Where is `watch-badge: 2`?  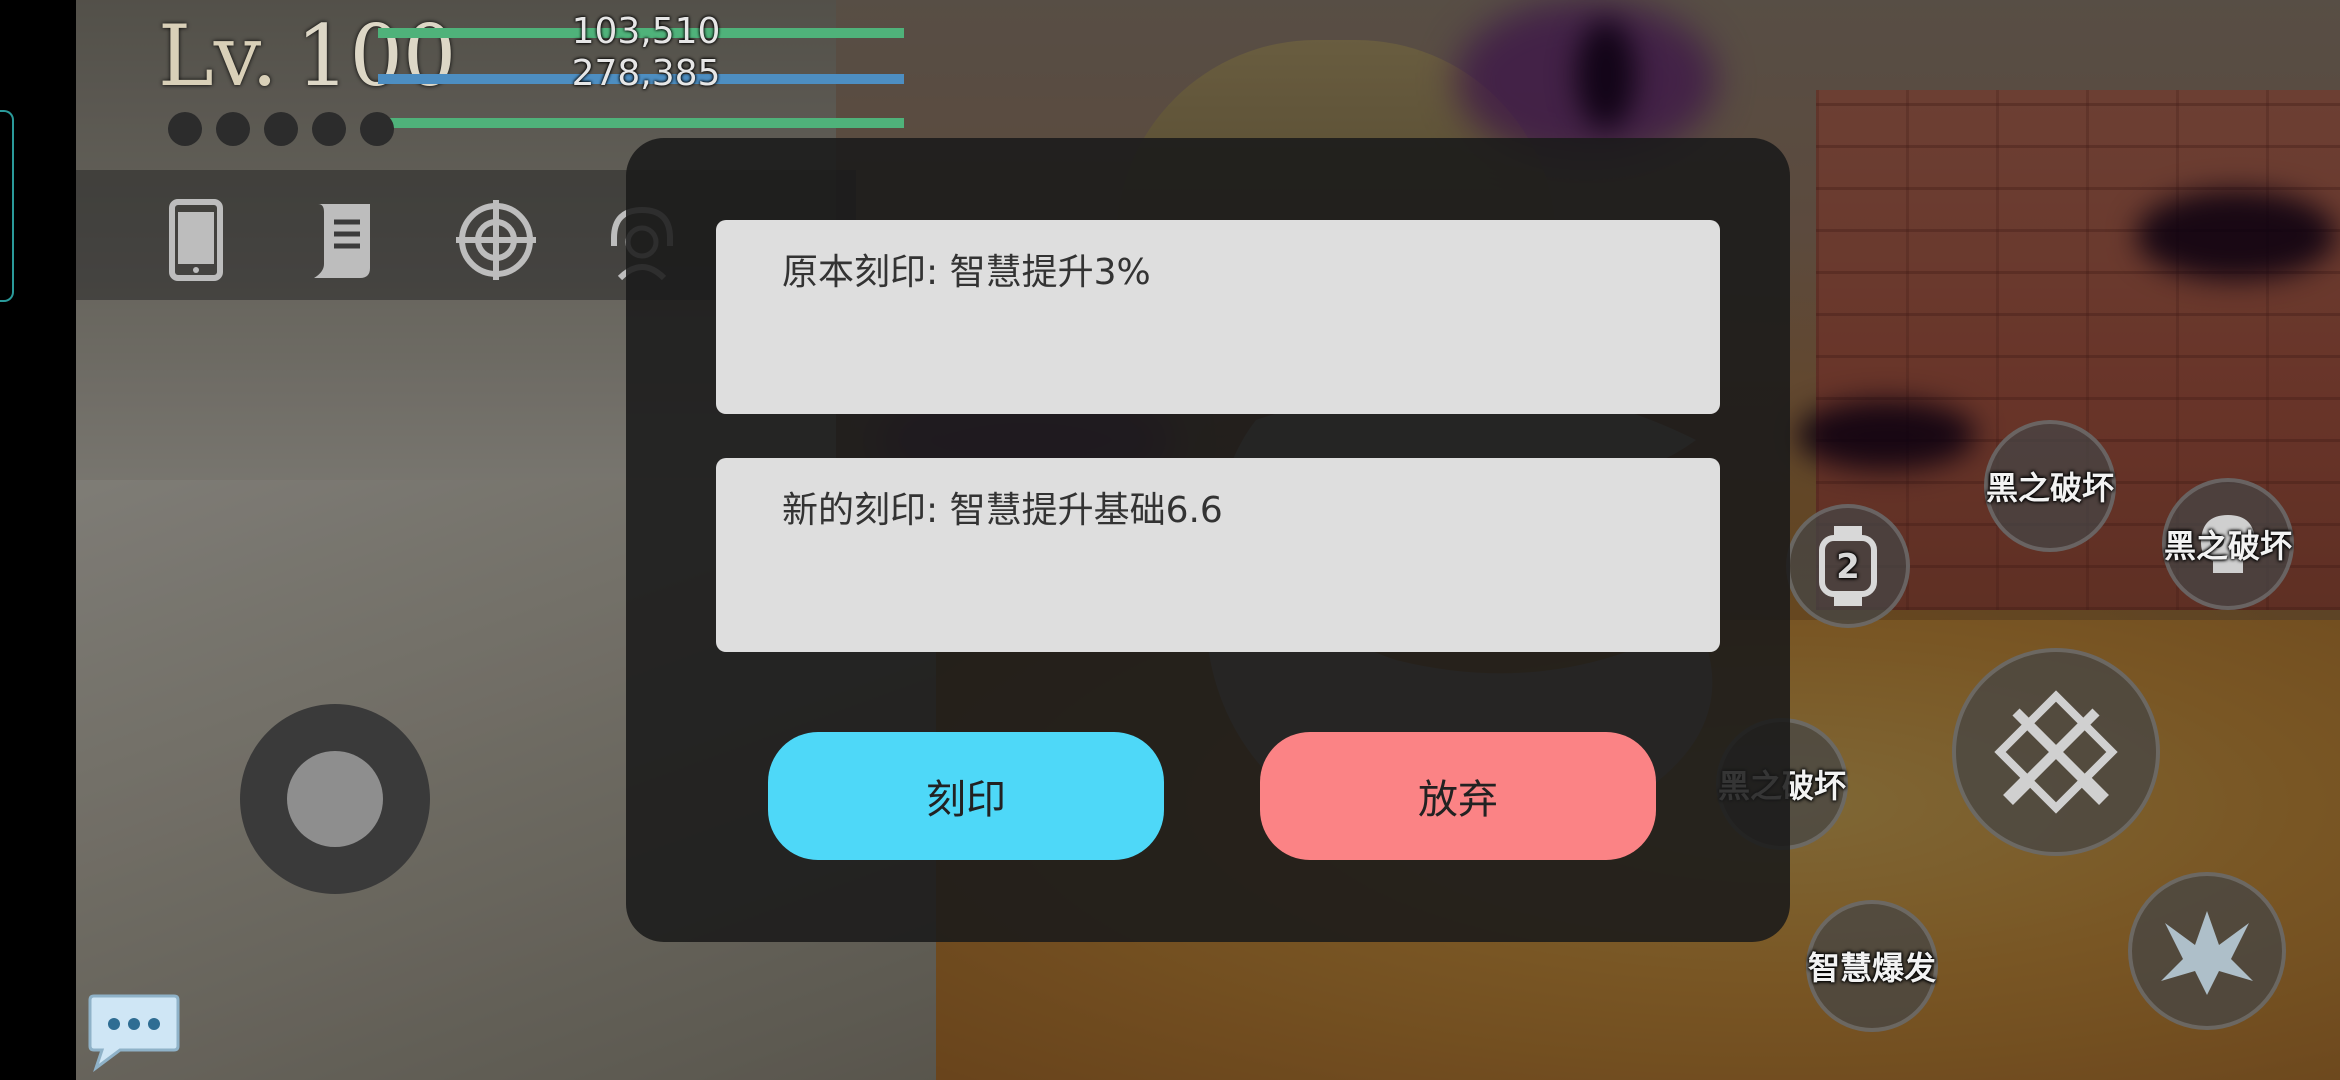
watch-badge: 2 is located at coordinates (1848, 567).